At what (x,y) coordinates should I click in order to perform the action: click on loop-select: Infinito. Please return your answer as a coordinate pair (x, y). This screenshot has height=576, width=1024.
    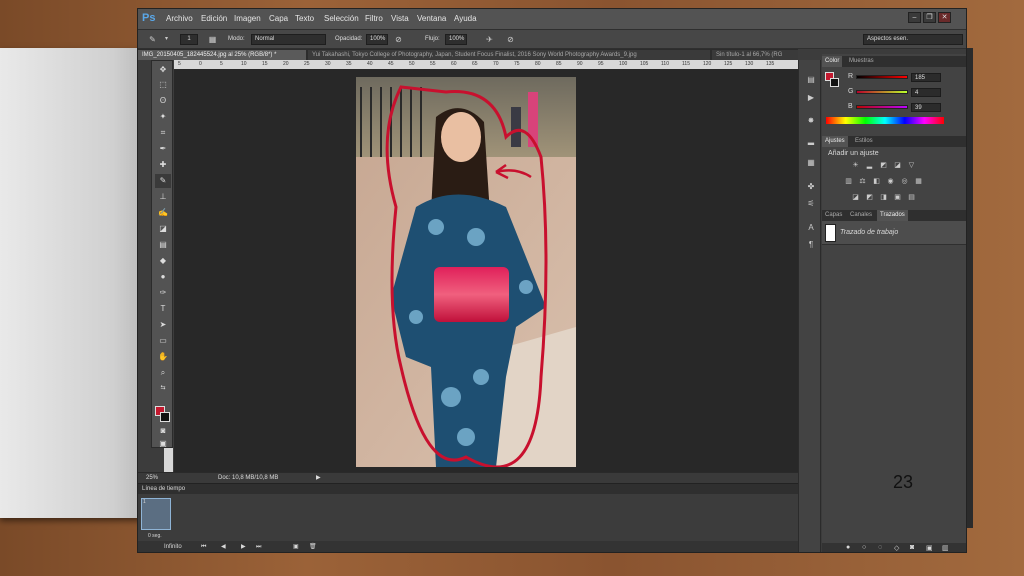
    Looking at the image, I should click on (173, 546).